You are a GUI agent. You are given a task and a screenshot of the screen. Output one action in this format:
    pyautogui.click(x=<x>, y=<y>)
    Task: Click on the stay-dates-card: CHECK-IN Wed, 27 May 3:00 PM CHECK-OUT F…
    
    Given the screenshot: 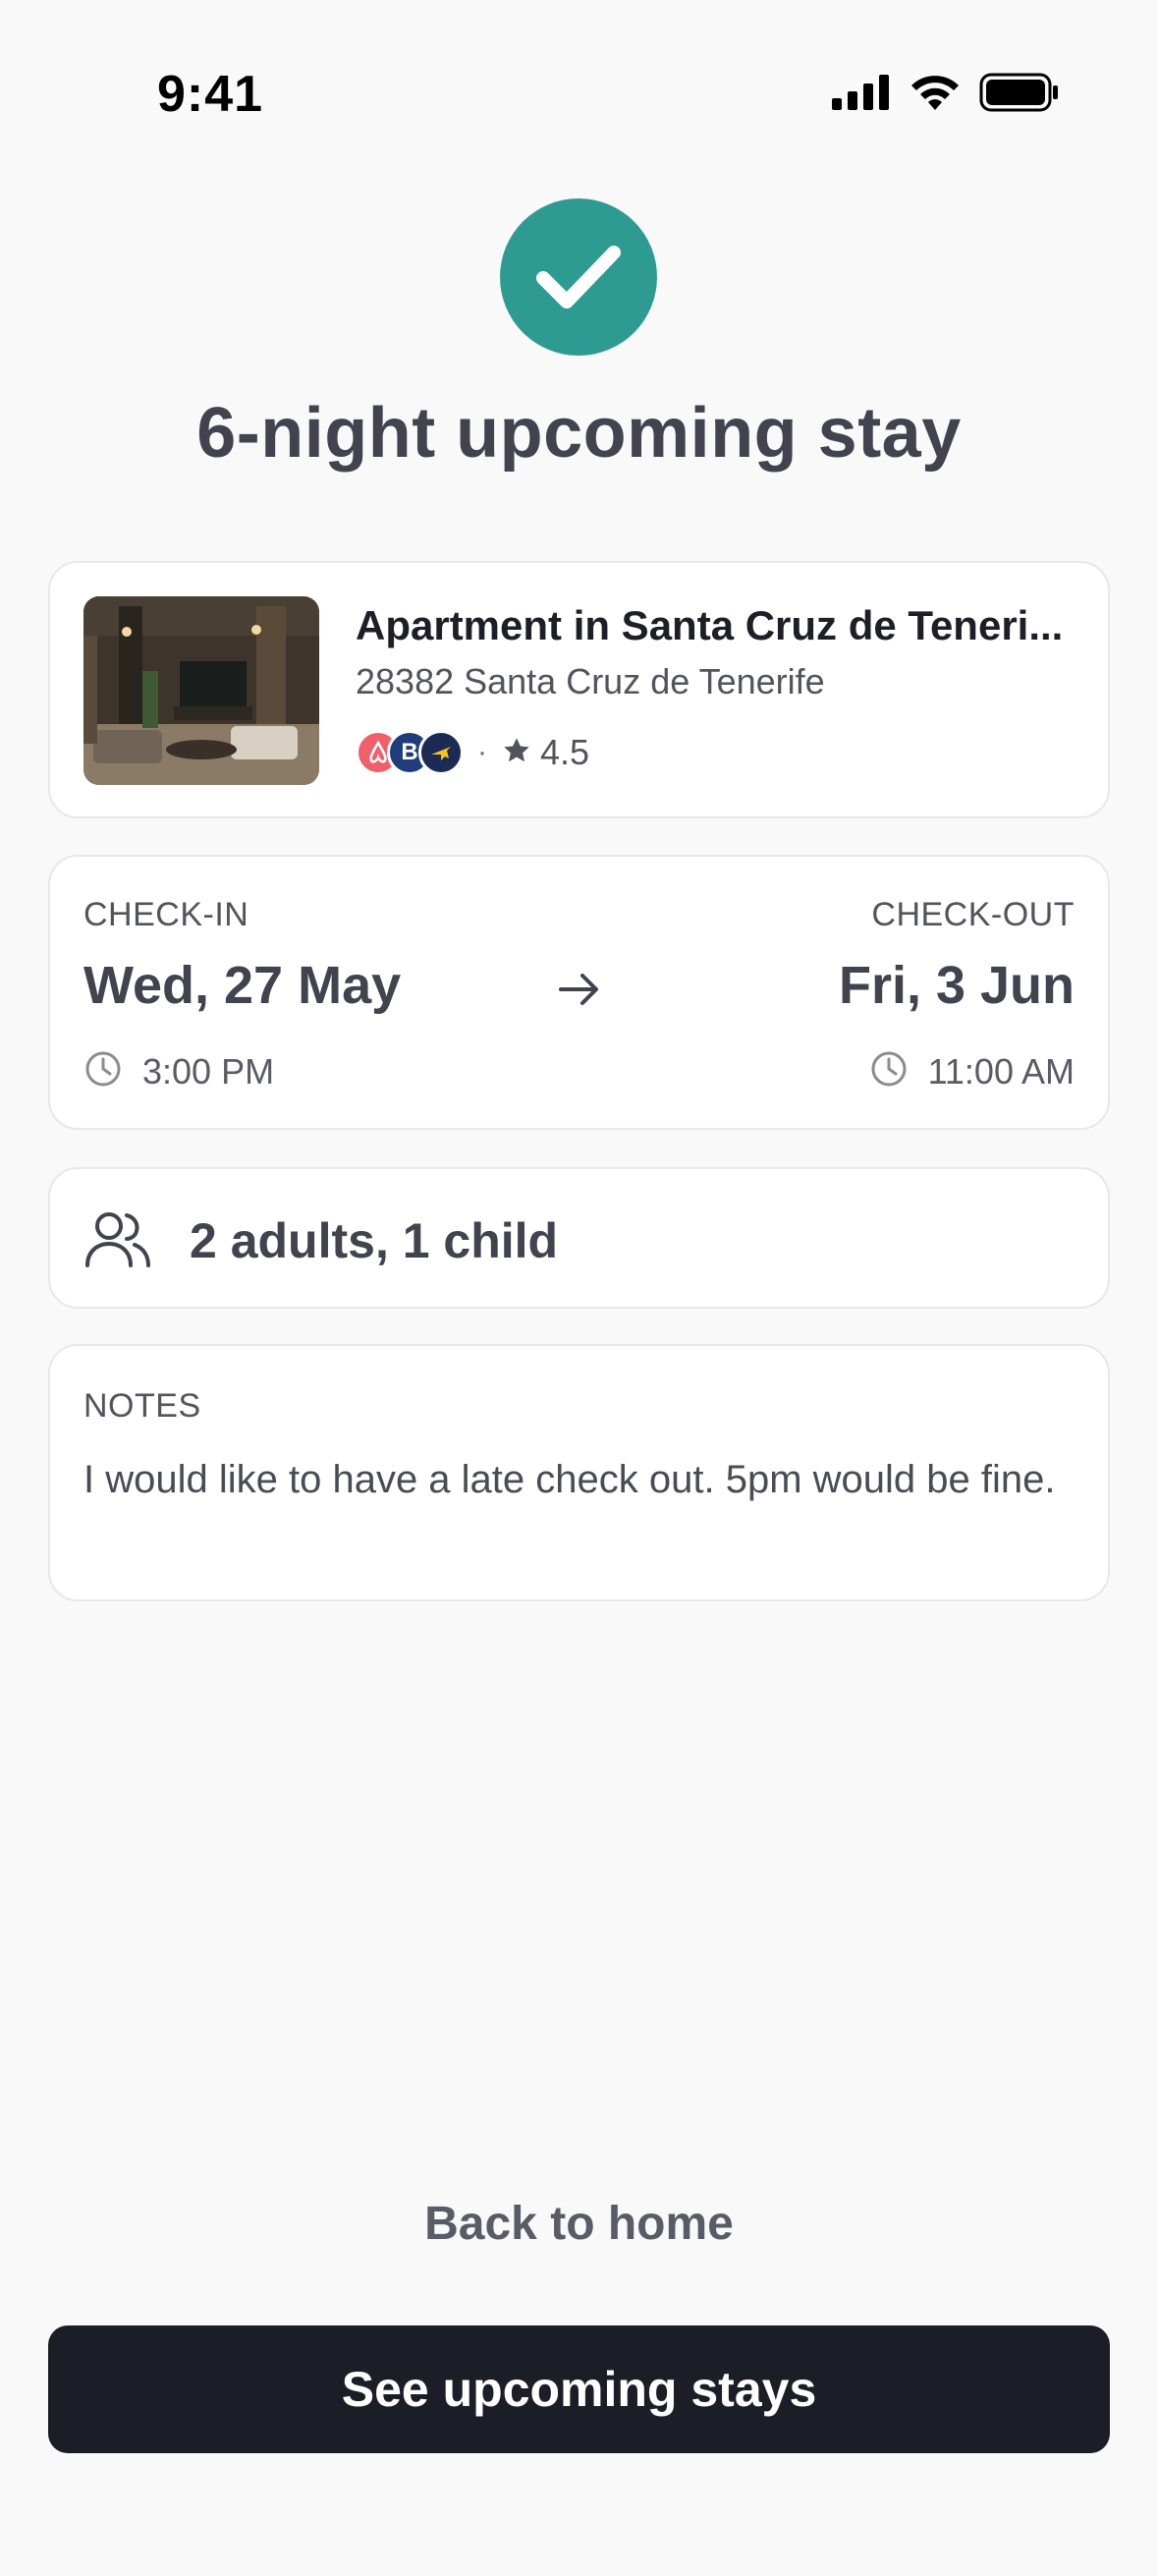 What is the action you would take?
    pyautogui.click(x=579, y=992)
    